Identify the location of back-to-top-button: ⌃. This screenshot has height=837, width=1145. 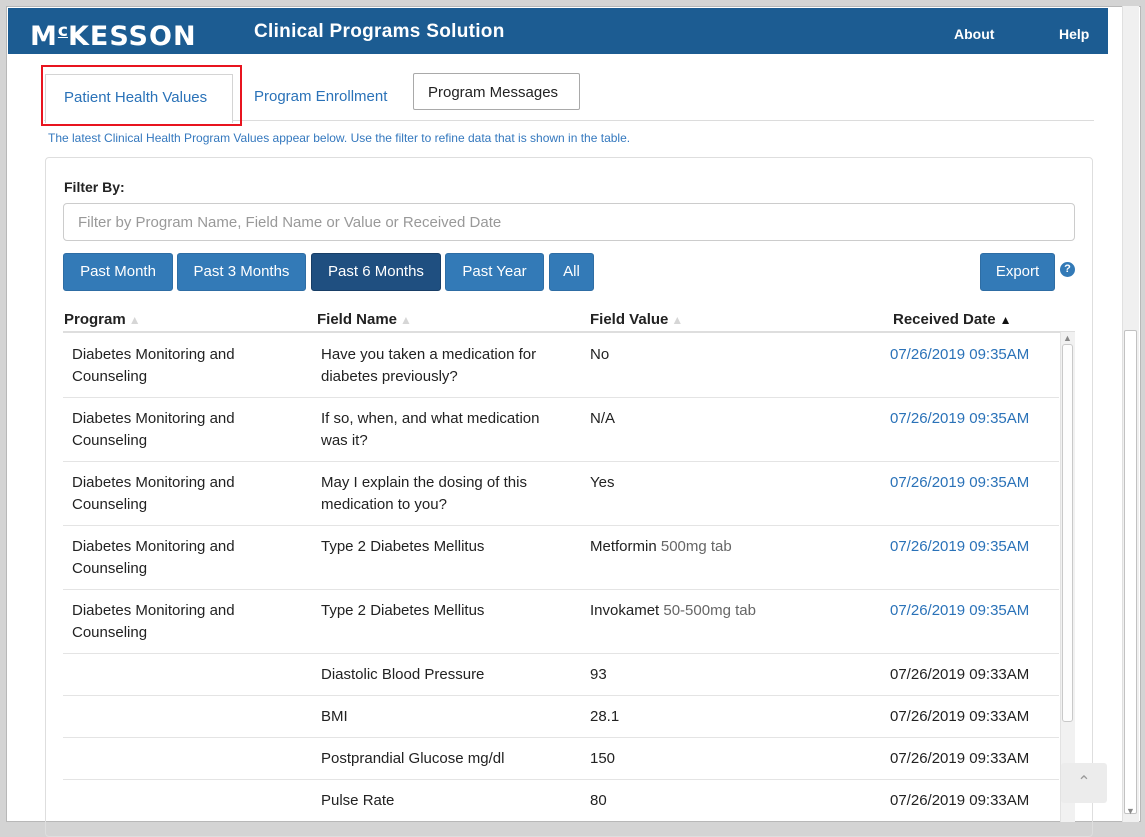
(1084, 783).